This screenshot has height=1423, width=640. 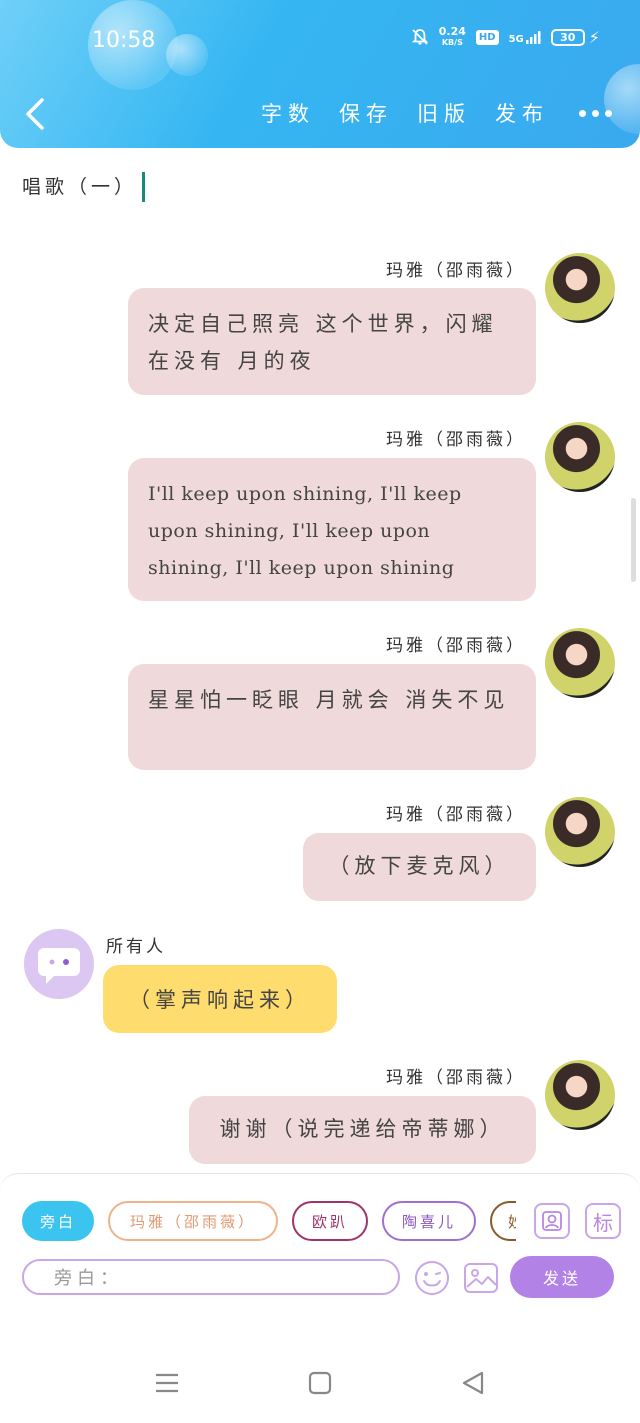 I want to click on header-actions: 字数 保存 旧版 发布, so click(x=436, y=113).